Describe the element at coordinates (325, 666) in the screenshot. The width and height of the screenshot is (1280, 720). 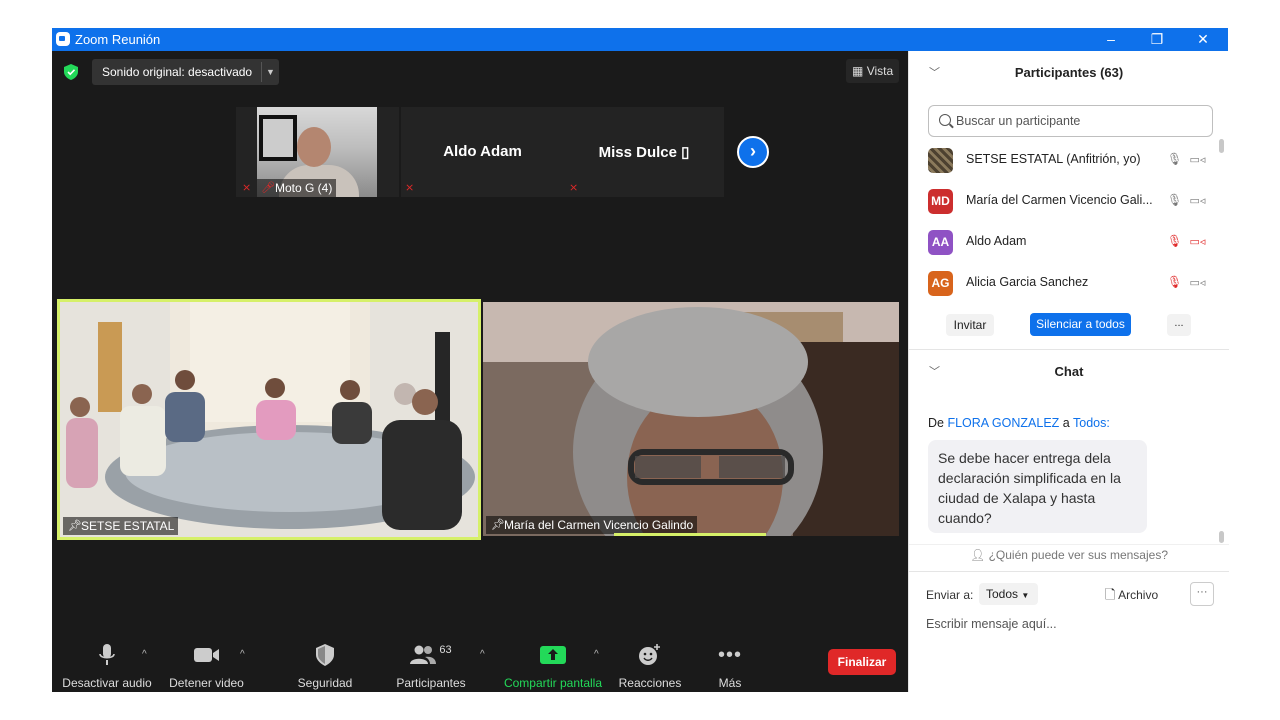
I see `security-button: Seguridad` at that location.